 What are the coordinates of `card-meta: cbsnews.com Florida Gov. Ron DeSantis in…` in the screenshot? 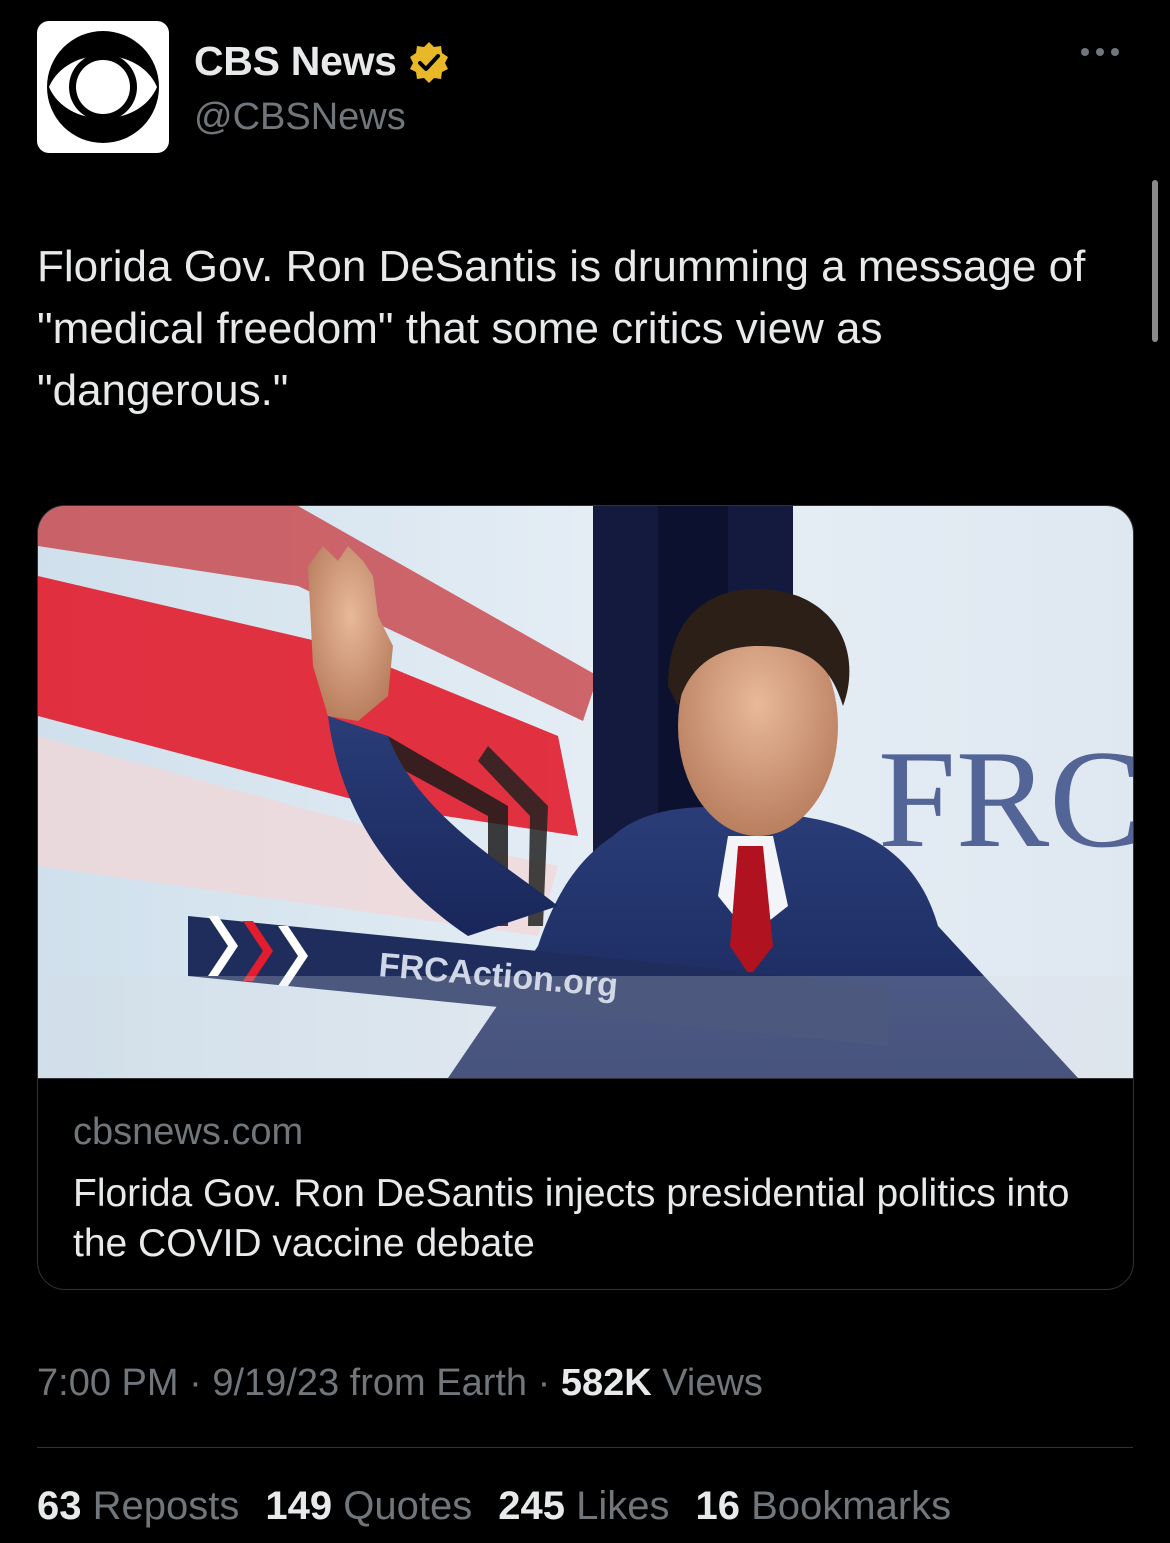 It's located at (585, 1183).